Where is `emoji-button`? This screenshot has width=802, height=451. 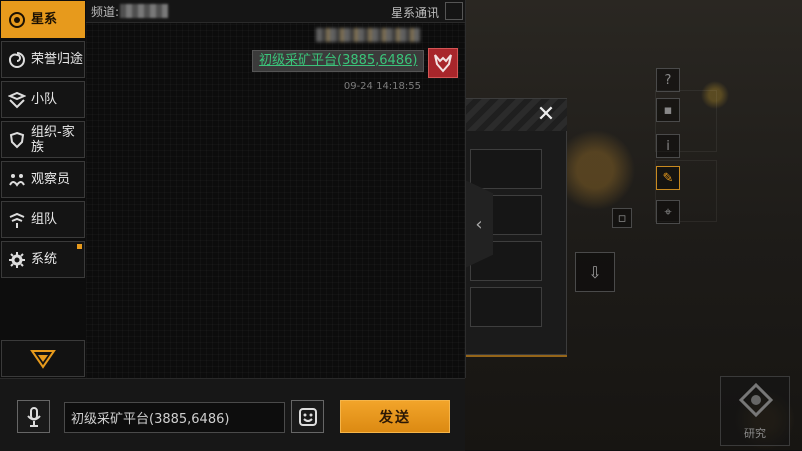
emoji-button is located at coordinates (307, 416).